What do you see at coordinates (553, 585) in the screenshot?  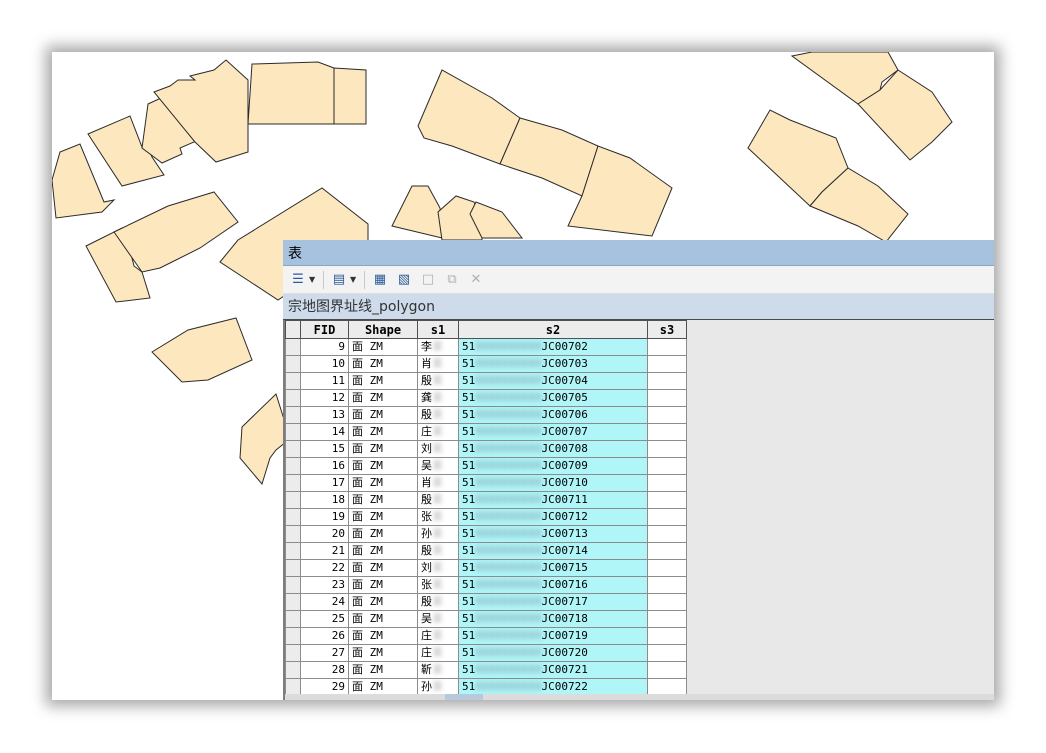 I see `cell-s2: 510000000000JC00716` at bounding box center [553, 585].